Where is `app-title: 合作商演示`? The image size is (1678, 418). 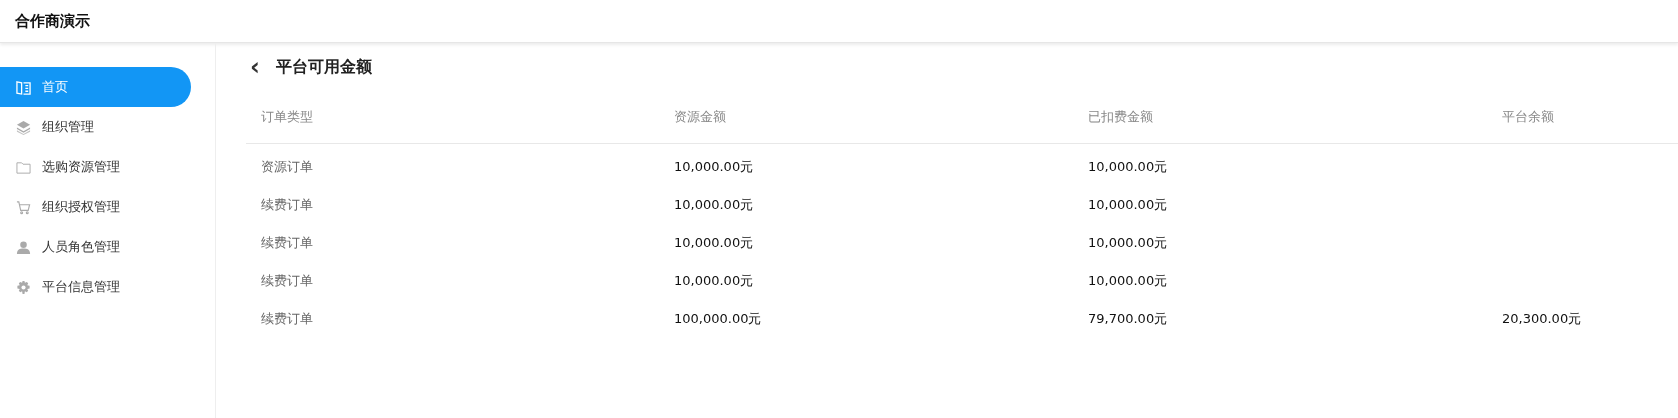
app-title: 合作商演示 is located at coordinates (52, 21).